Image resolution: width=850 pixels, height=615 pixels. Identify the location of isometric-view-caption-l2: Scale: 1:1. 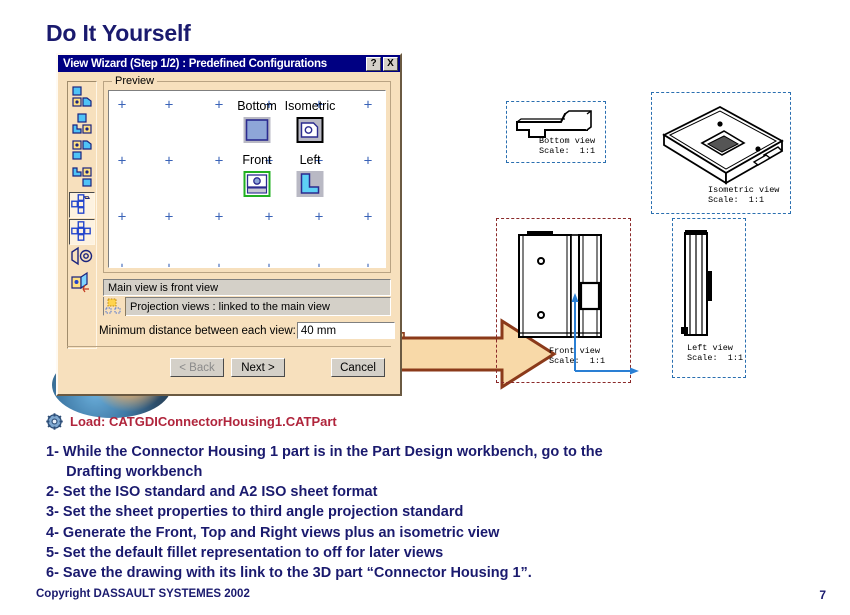
(736, 200).